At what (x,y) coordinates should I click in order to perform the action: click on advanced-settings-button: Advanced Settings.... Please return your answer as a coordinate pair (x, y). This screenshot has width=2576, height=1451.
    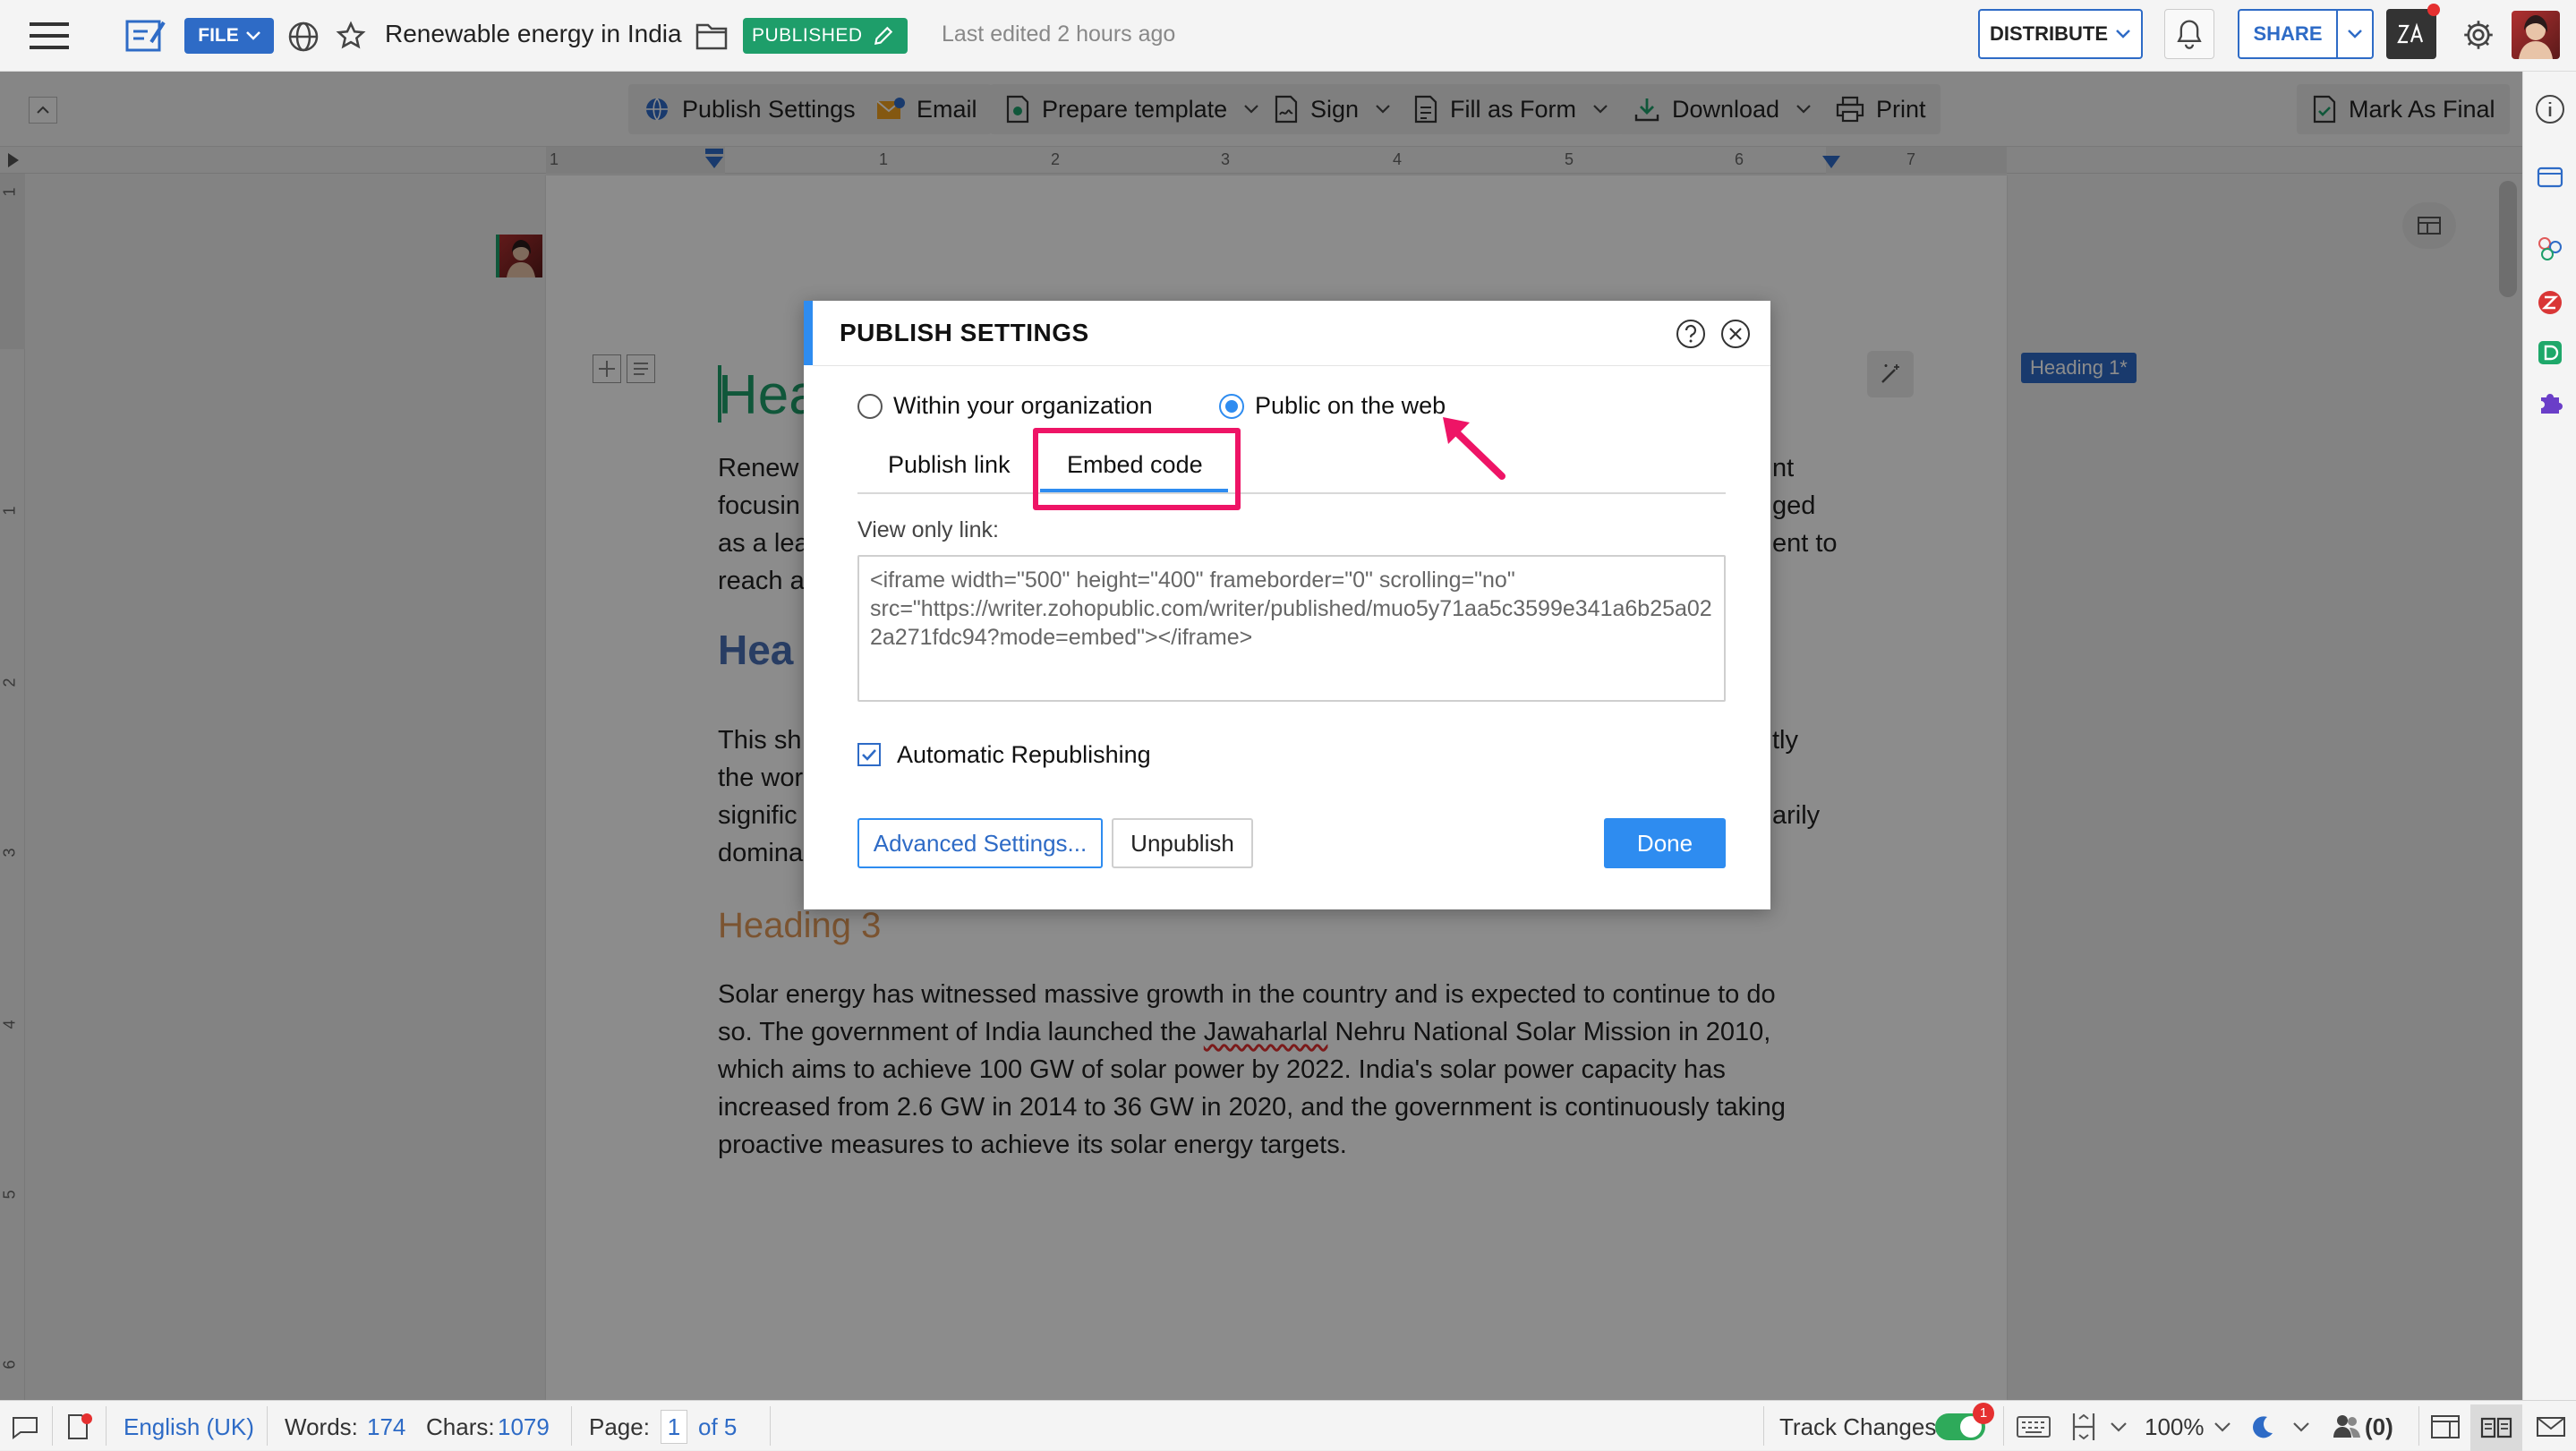
    Looking at the image, I should click on (980, 843).